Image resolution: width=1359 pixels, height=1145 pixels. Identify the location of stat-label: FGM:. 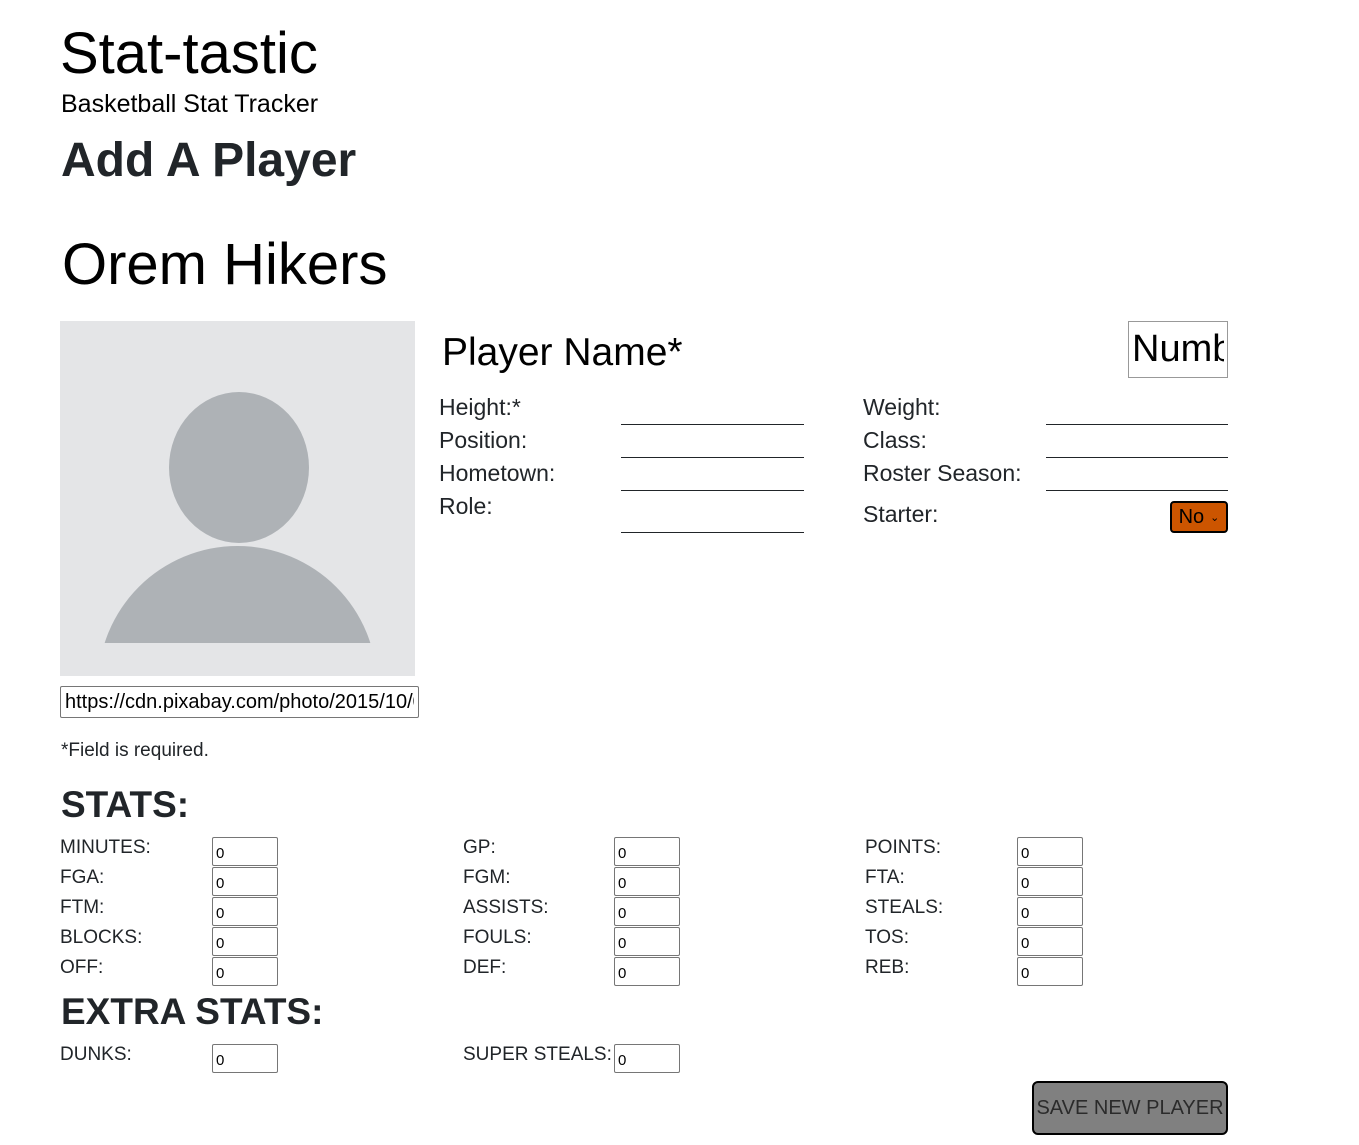
(487, 877).